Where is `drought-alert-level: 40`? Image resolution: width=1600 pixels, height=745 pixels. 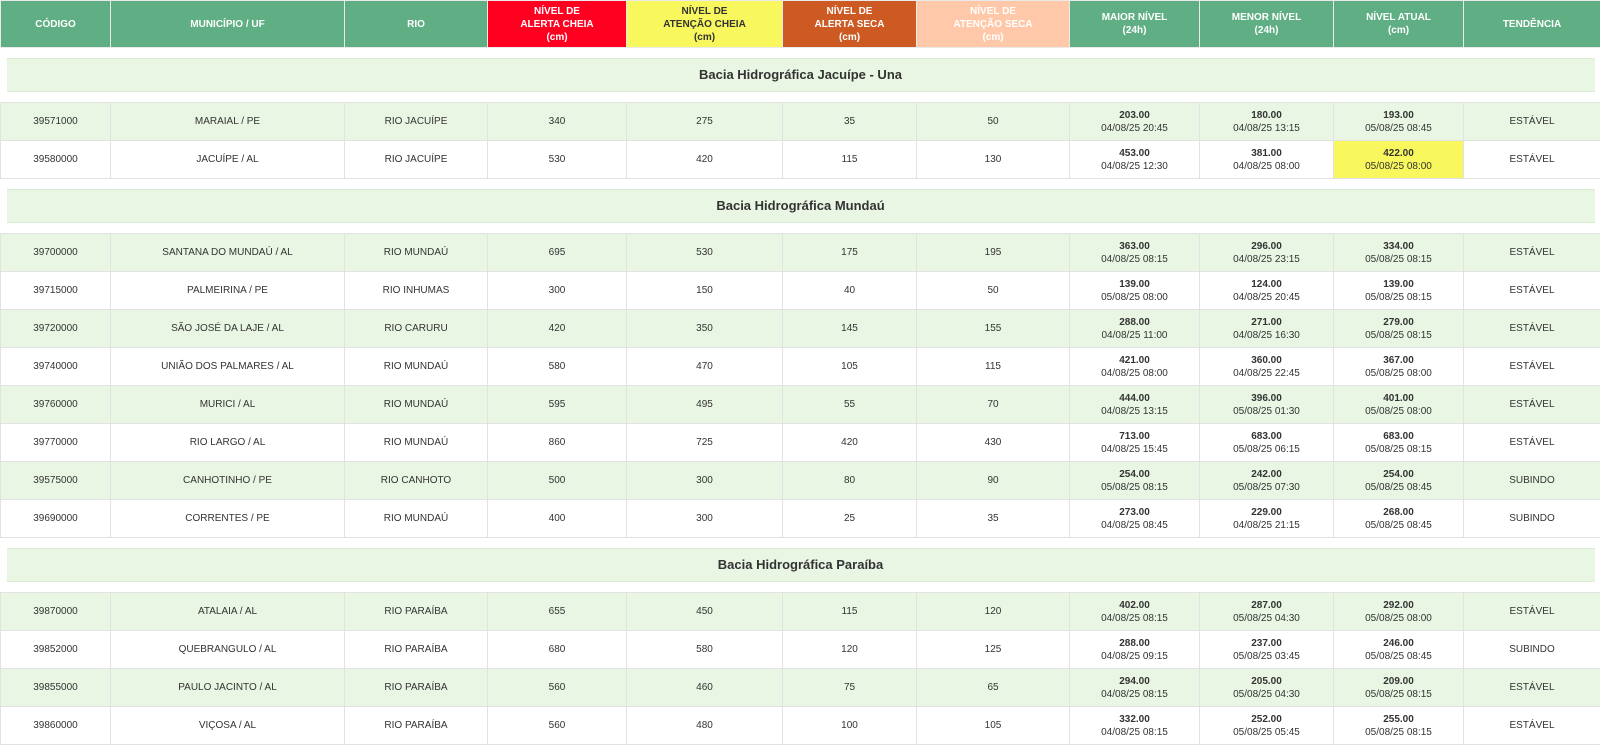 drought-alert-level: 40 is located at coordinates (850, 291).